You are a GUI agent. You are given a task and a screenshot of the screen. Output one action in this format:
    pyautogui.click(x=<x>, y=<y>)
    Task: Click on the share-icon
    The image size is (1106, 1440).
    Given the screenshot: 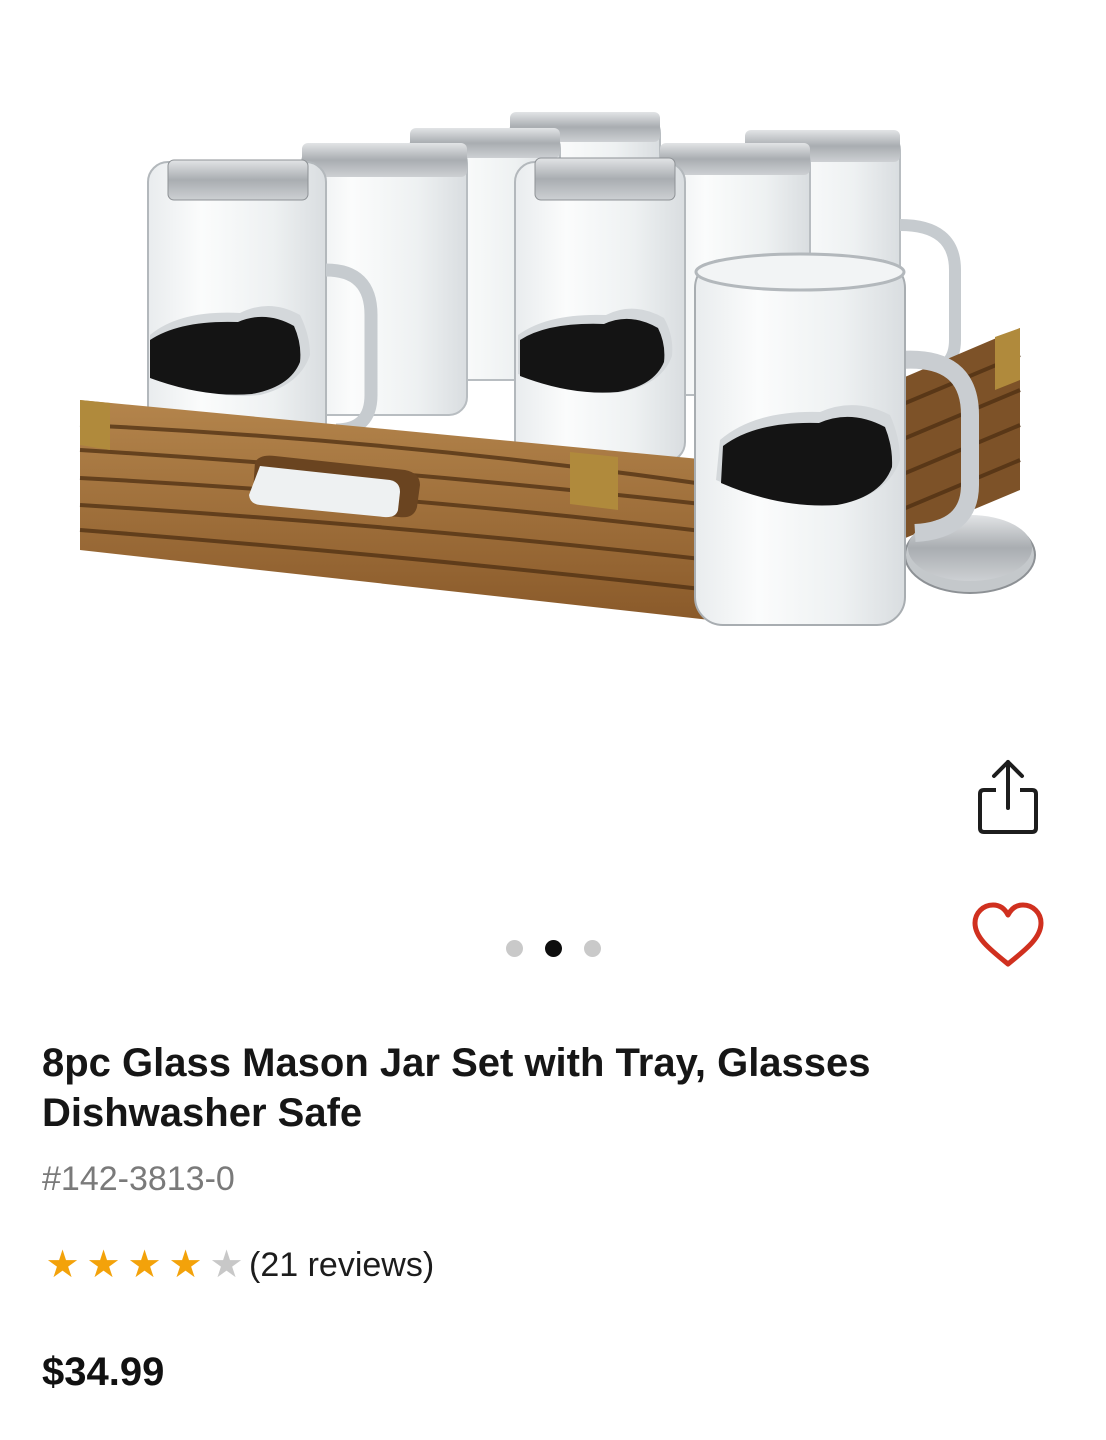 What is the action you would take?
    pyautogui.click(x=1008, y=797)
    